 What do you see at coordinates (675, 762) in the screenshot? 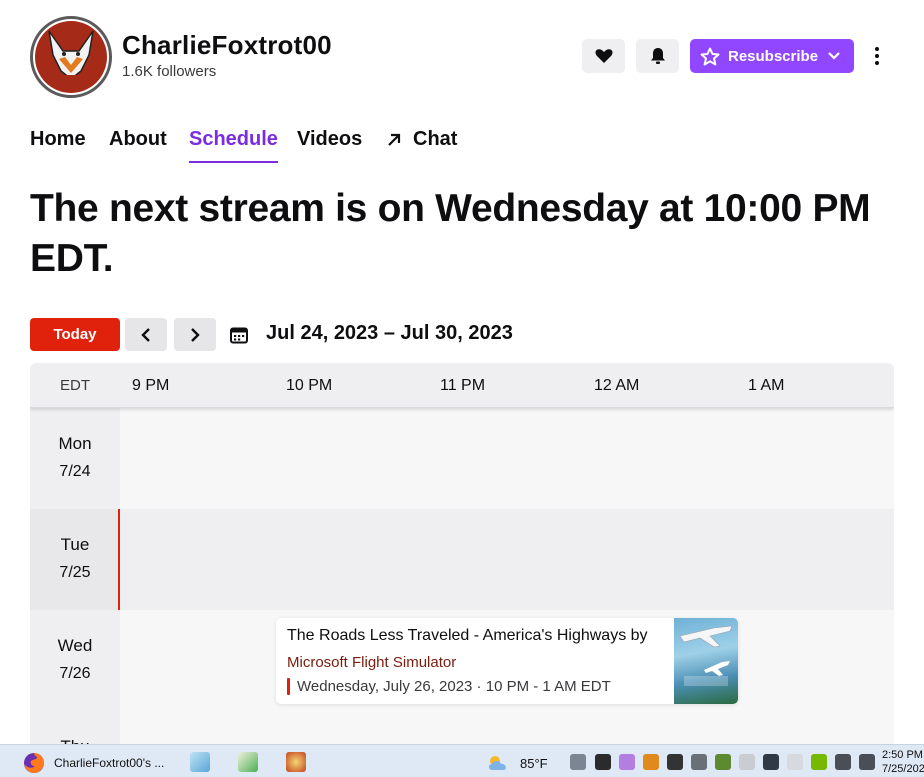
I see `hdr-icon` at bounding box center [675, 762].